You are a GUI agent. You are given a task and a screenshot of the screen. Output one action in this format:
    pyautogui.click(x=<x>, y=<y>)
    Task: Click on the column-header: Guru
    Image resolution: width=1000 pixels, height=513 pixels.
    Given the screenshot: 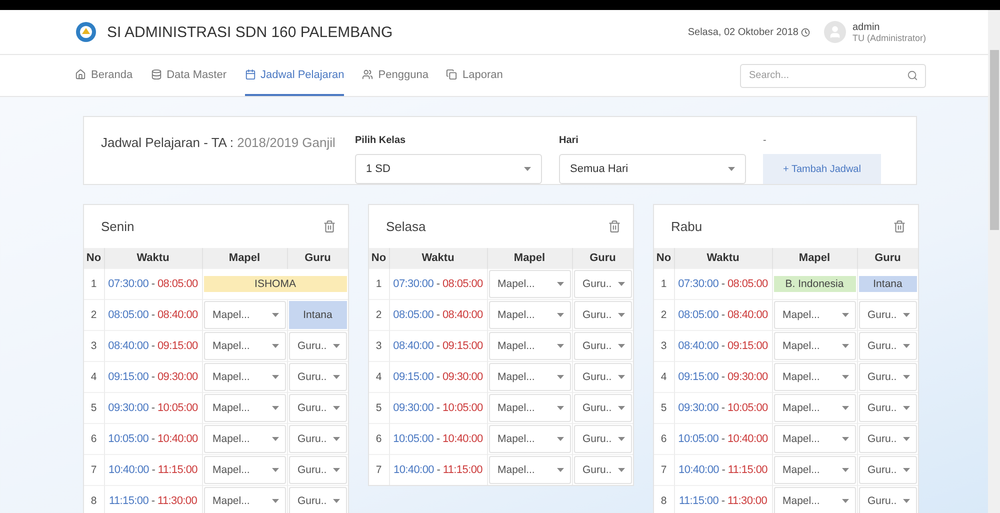 What is the action you would take?
    pyautogui.click(x=602, y=258)
    